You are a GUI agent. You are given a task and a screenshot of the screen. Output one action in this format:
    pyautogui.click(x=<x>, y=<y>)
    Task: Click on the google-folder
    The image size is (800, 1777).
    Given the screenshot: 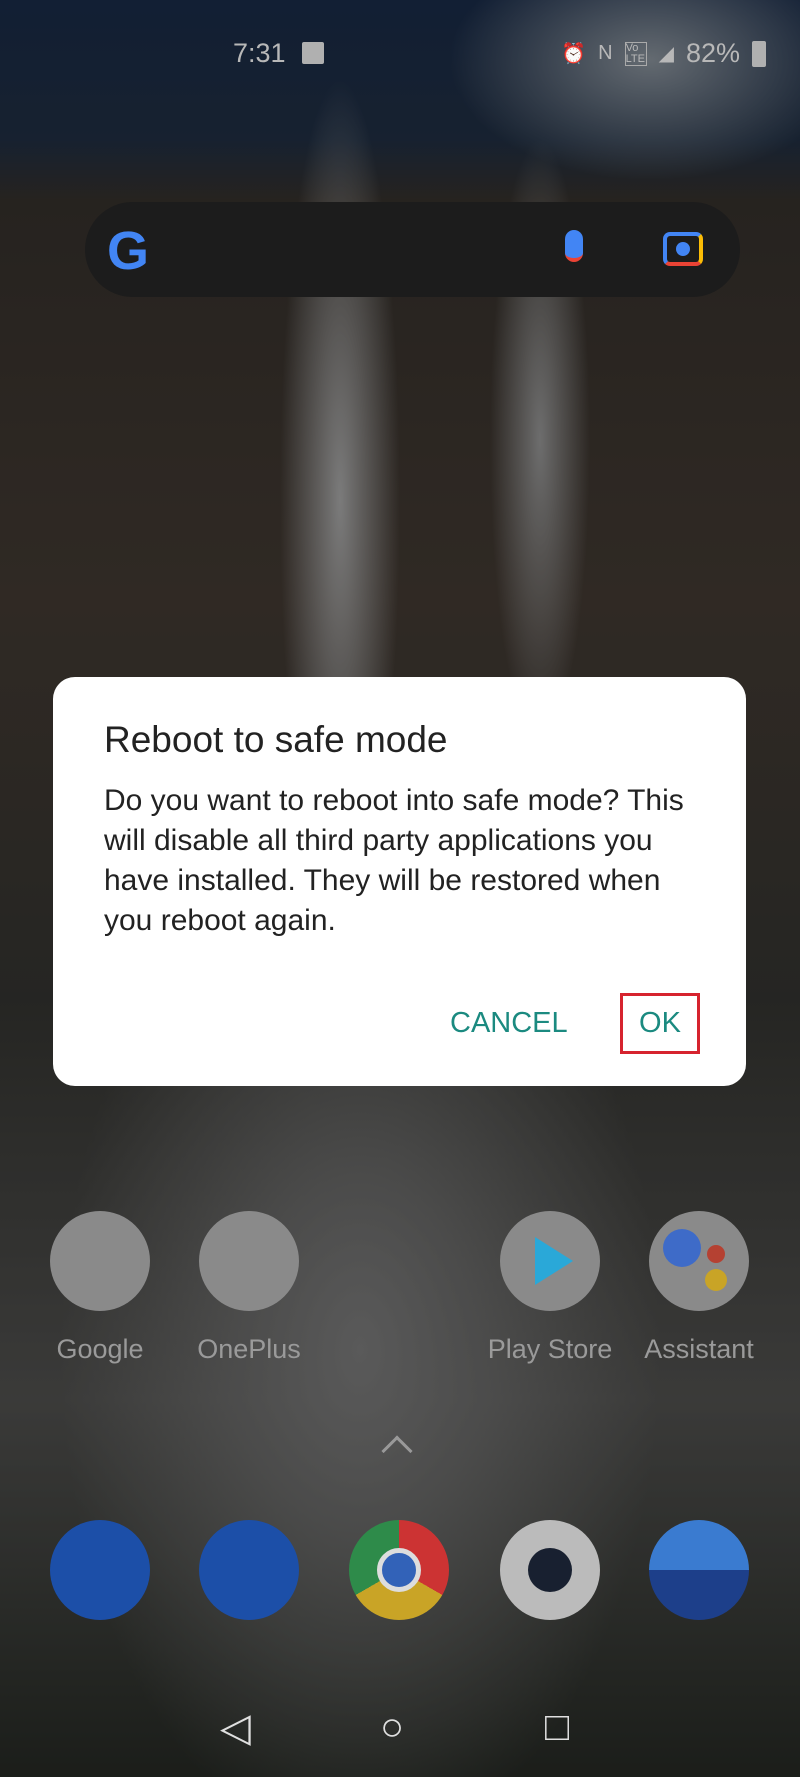 What is the action you would take?
    pyautogui.click(x=100, y=1261)
    